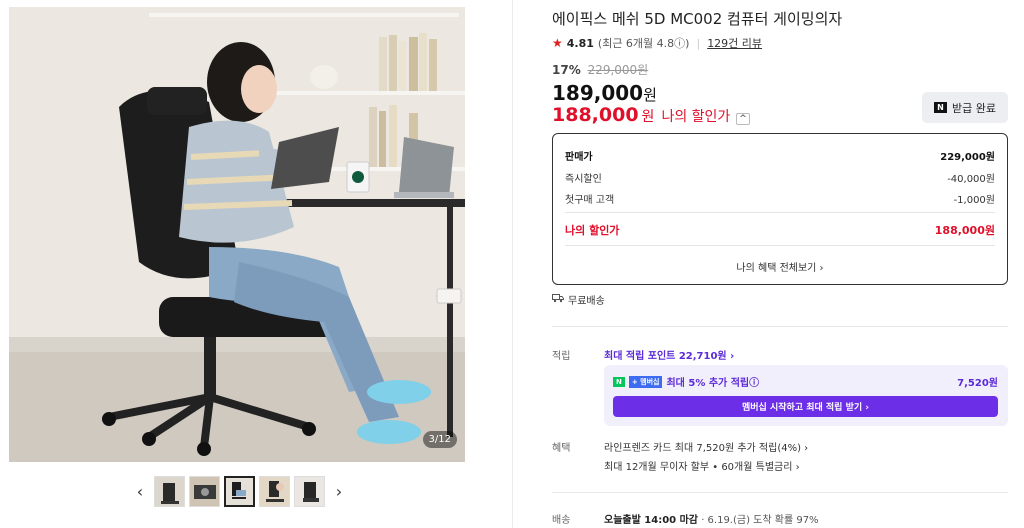  What do you see at coordinates (579, 157) in the screenshot?
I see `price-row-label: 판매가` at bounding box center [579, 157].